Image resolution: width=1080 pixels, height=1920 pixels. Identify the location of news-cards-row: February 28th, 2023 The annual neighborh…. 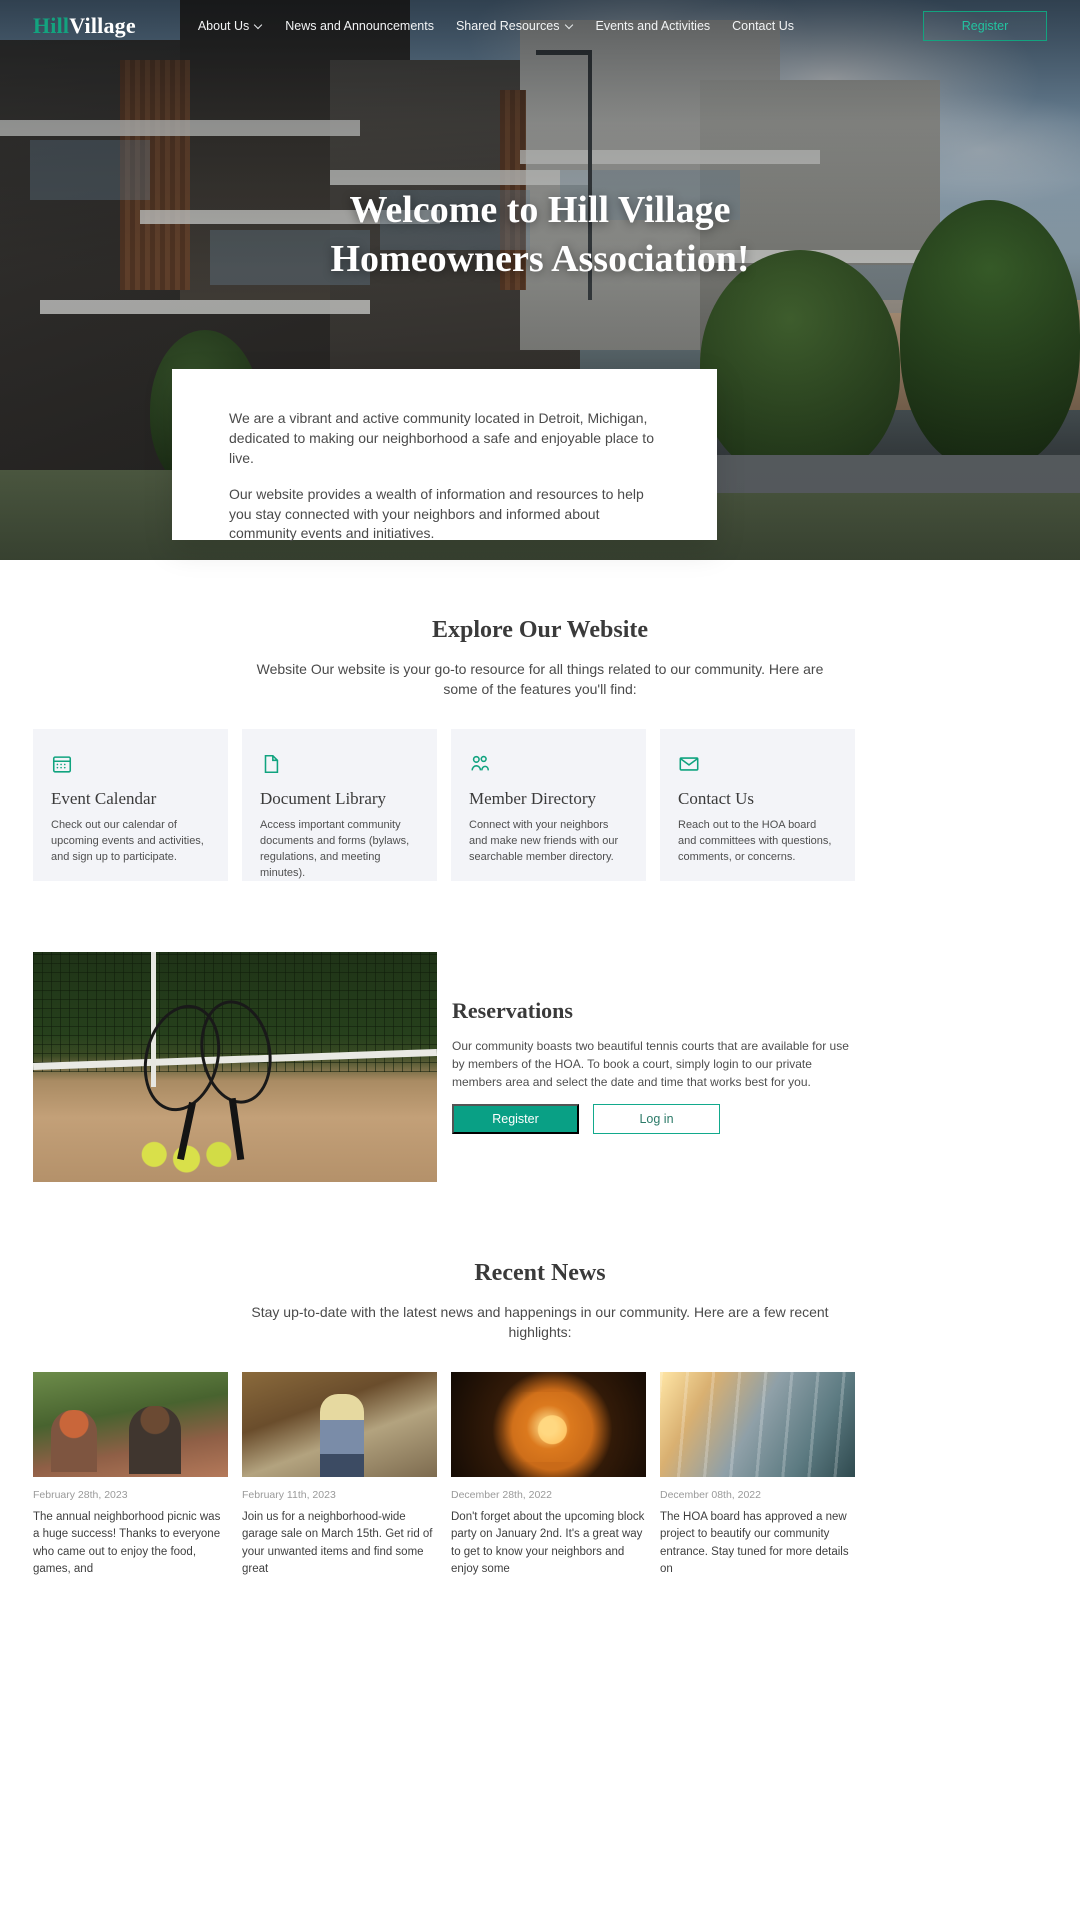
(540, 1475).